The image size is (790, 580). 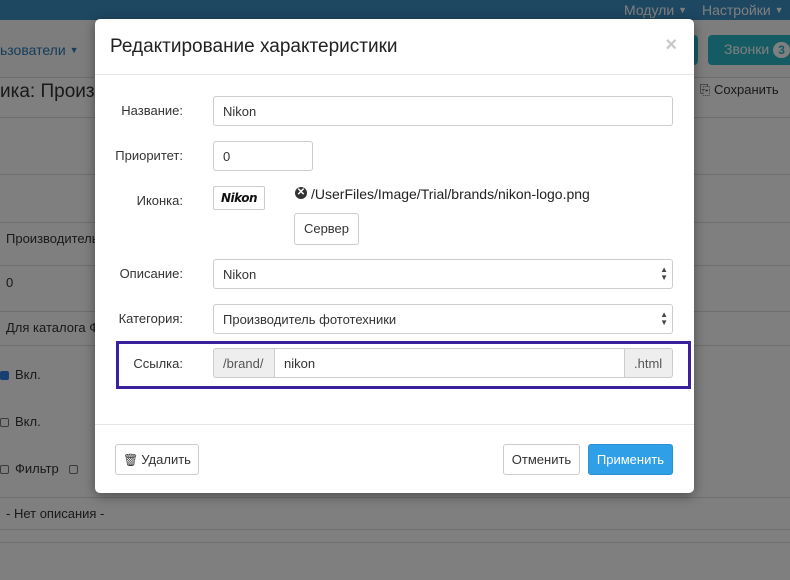 I want to click on modal-title: Редактирование характеристики, so click(x=254, y=46).